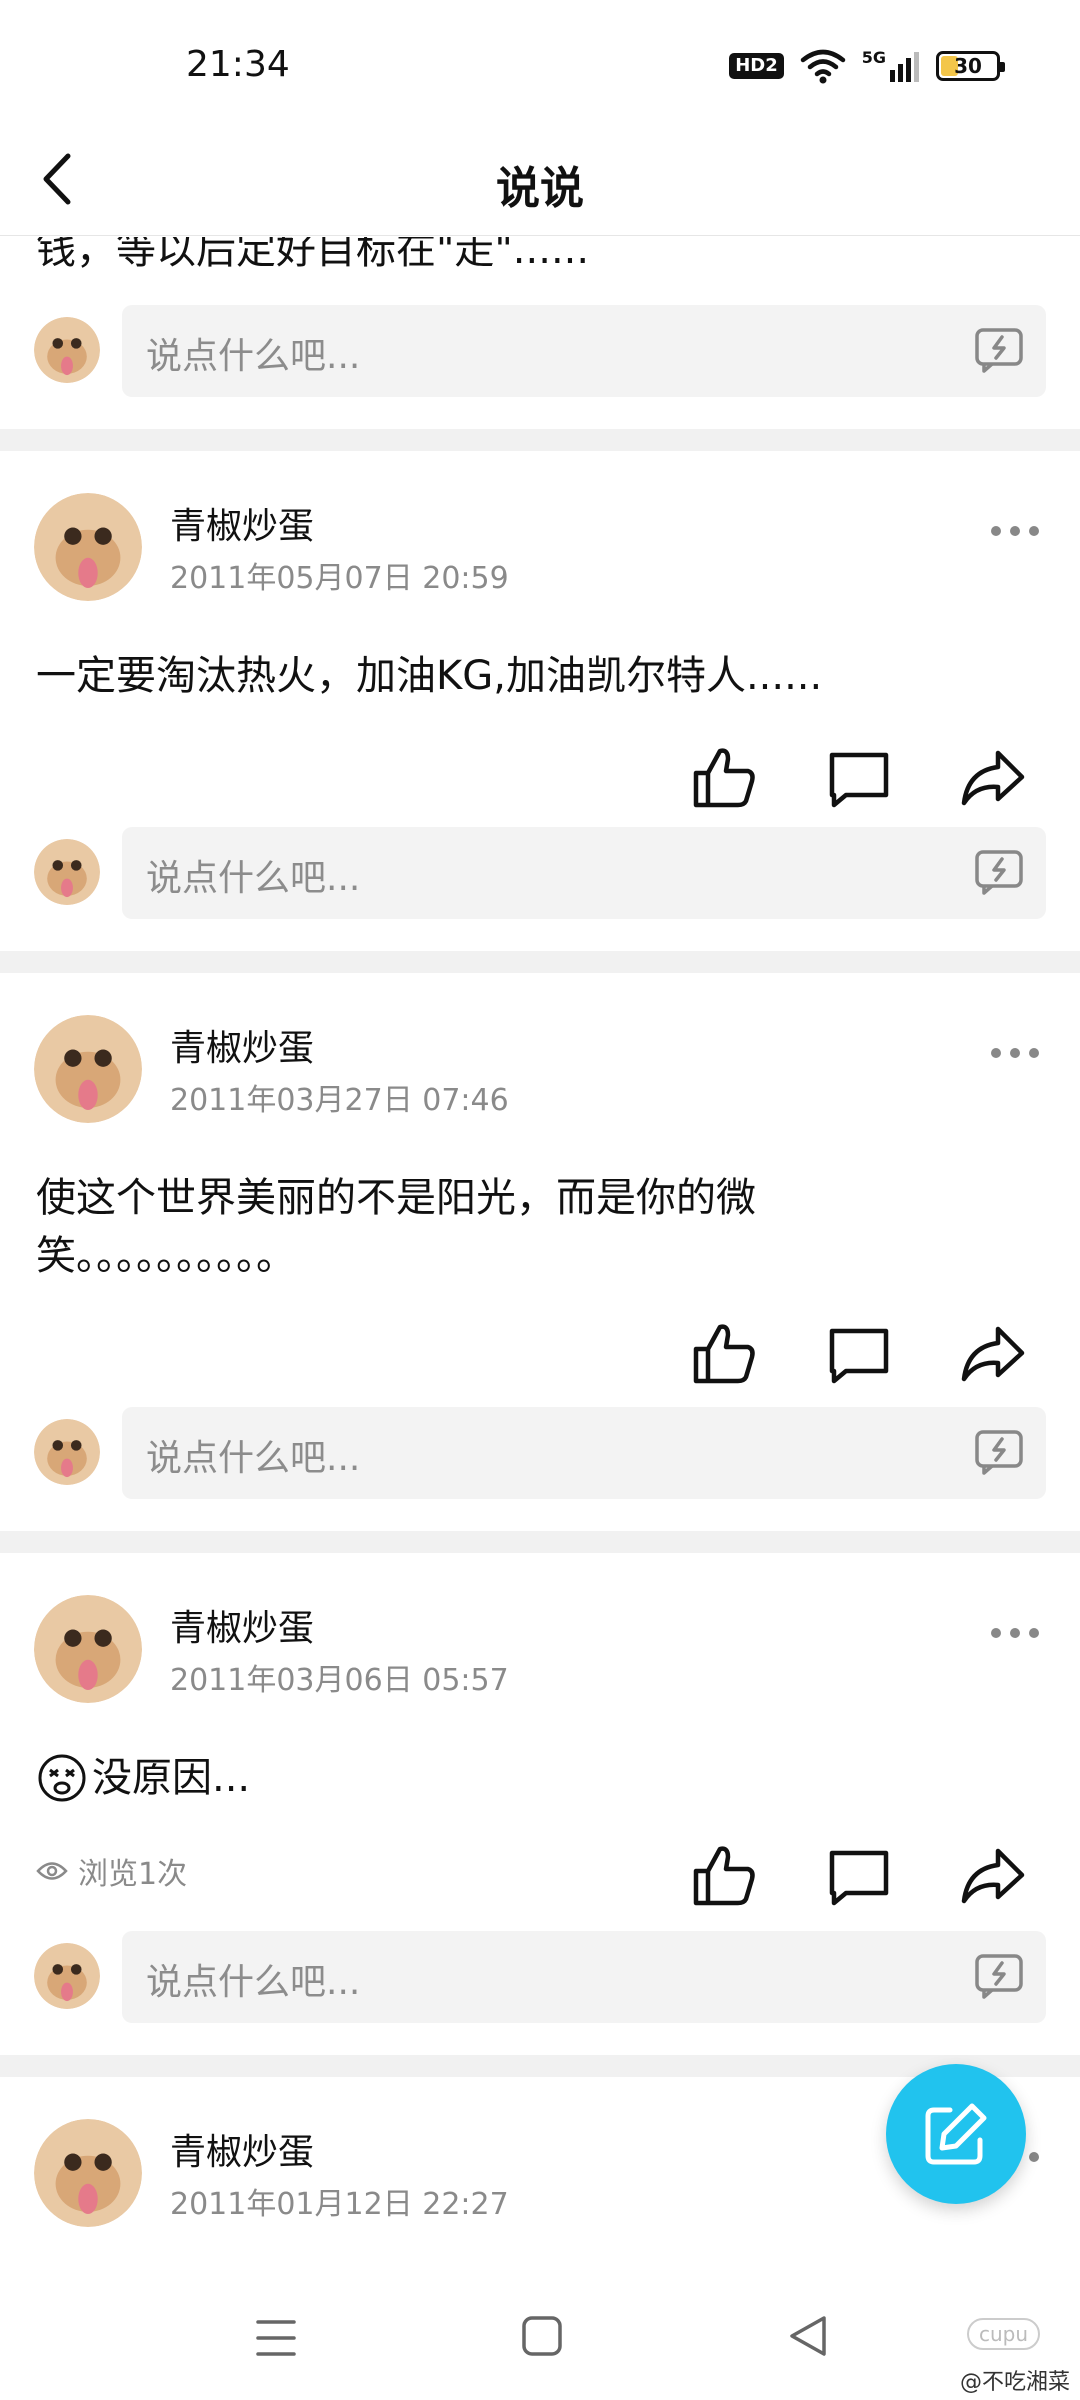 The width and height of the screenshot is (1080, 2400). What do you see at coordinates (756, 66) in the screenshot?
I see `hd-icon: HD2` at bounding box center [756, 66].